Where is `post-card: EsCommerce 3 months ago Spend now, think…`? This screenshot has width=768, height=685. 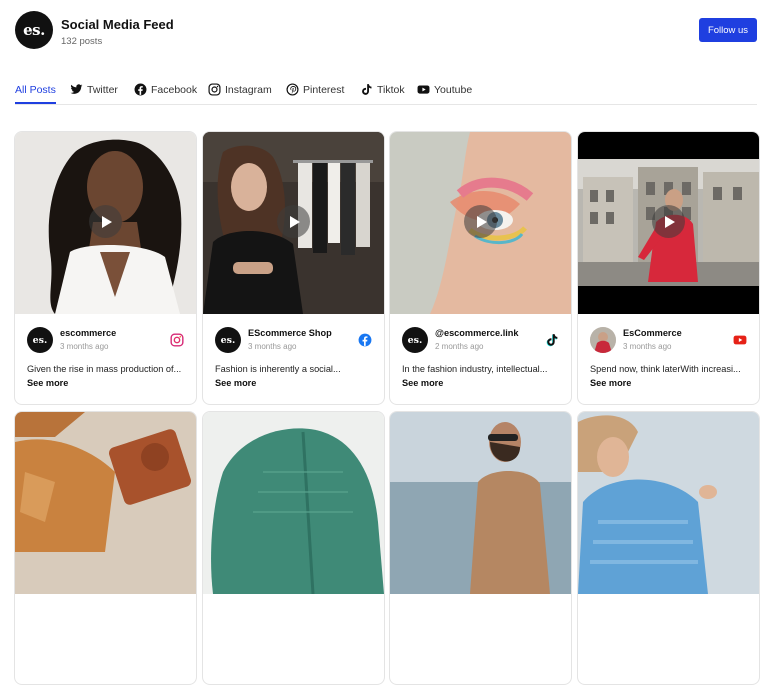 post-card: EsCommerce 3 months ago Spend now, think… is located at coordinates (668, 268).